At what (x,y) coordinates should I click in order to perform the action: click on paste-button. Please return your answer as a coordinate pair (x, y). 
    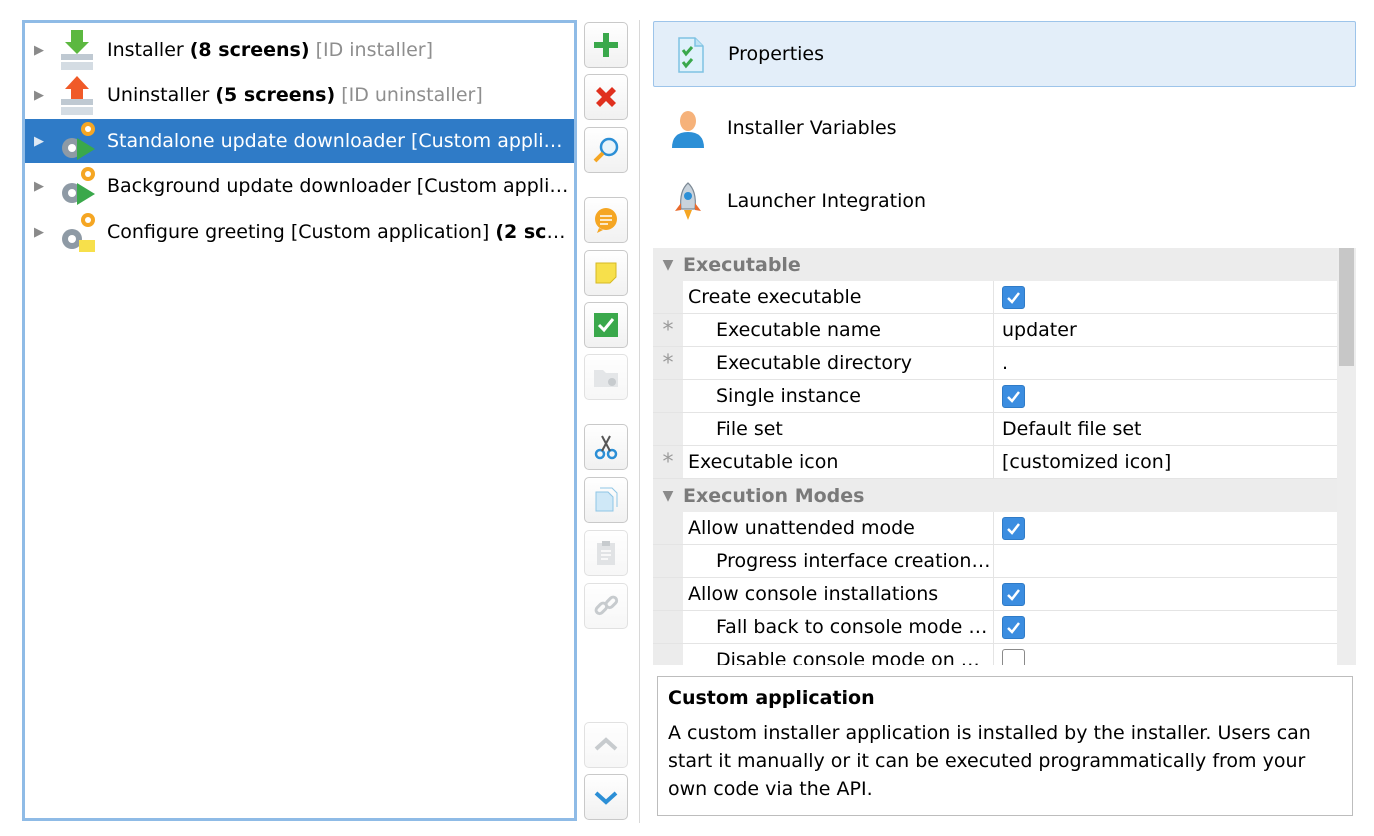
    Looking at the image, I should click on (606, 553).